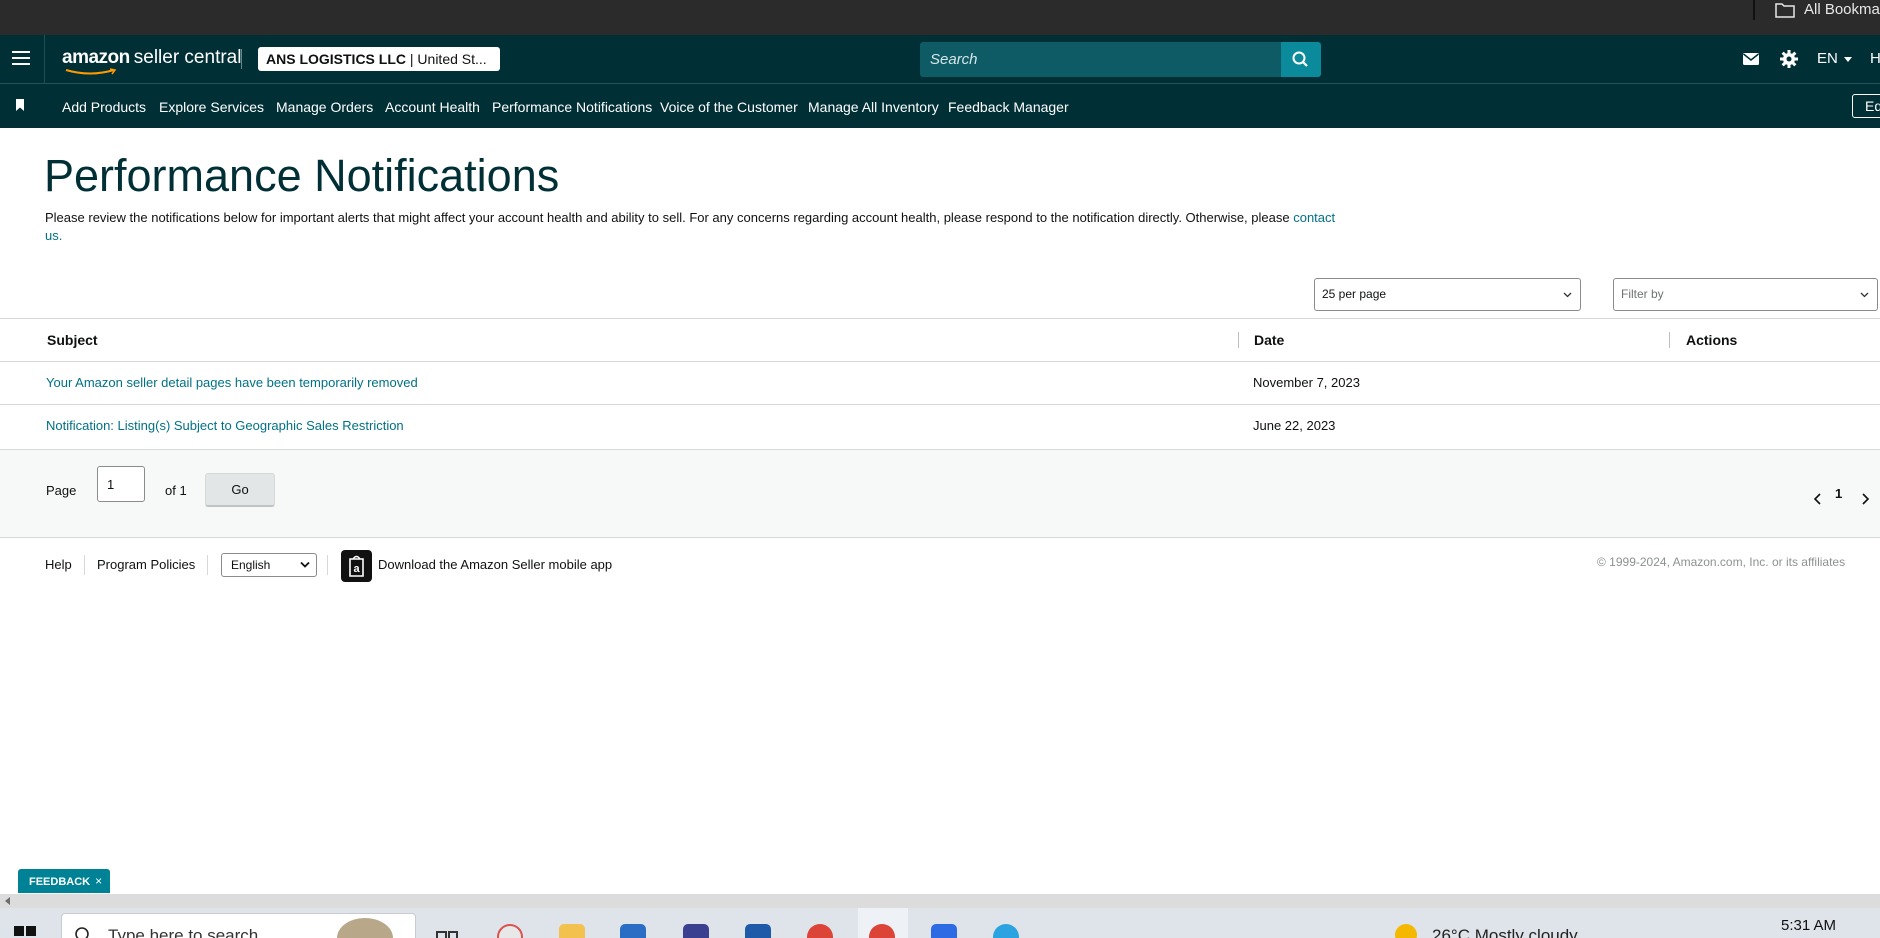 This screenshot has height=938, width=1880. What do you see at coordinates (91, 71) in the screenshot?
I see `amazon-smile-icon` at bounding box center [91, 71].